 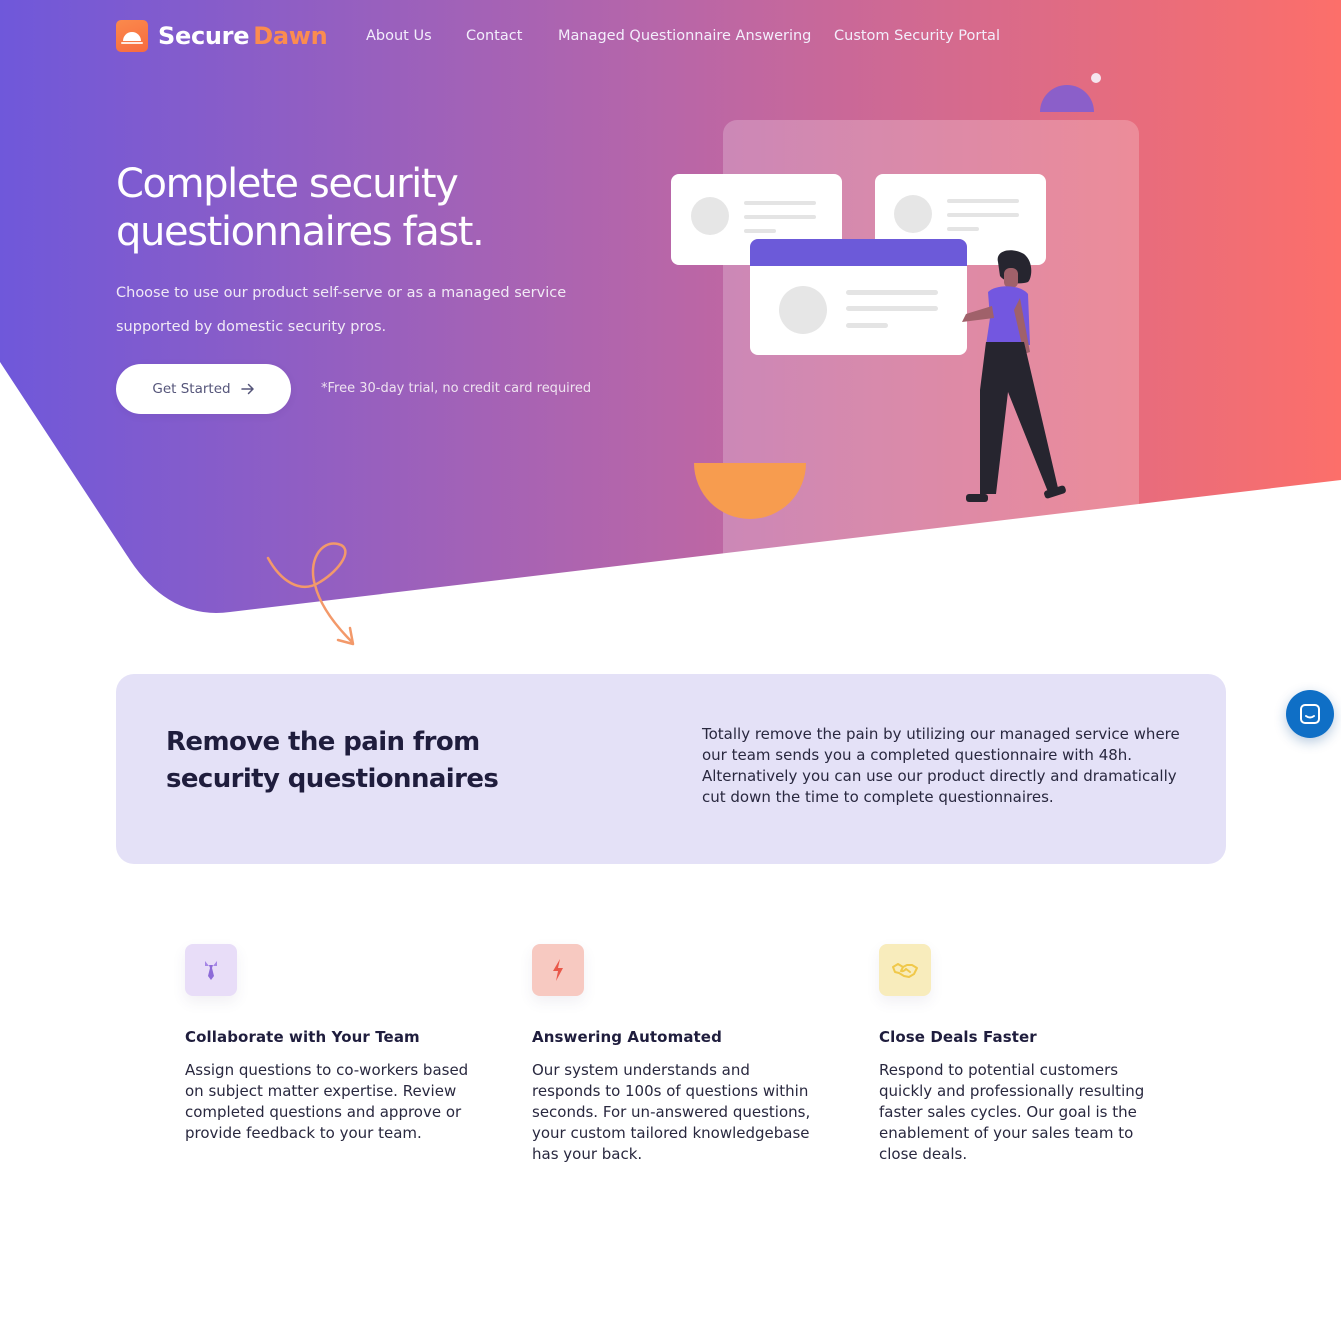 What do you see at coordinates (684, 36) in the screenshot?
I see `nav-link-managed-questionnaire-answering: Managed Questionnaire Answering` at bounding box center [684, 36].